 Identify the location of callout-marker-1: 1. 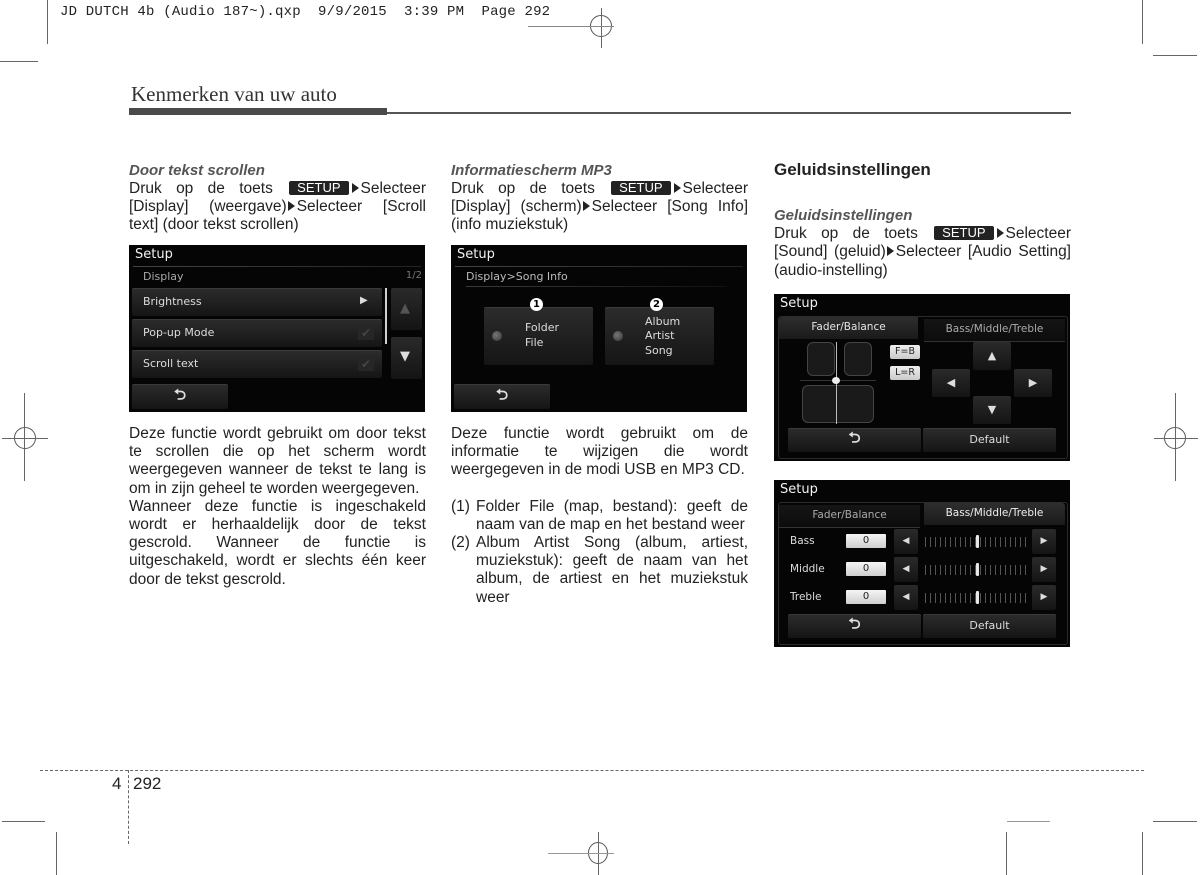
(536, 304).